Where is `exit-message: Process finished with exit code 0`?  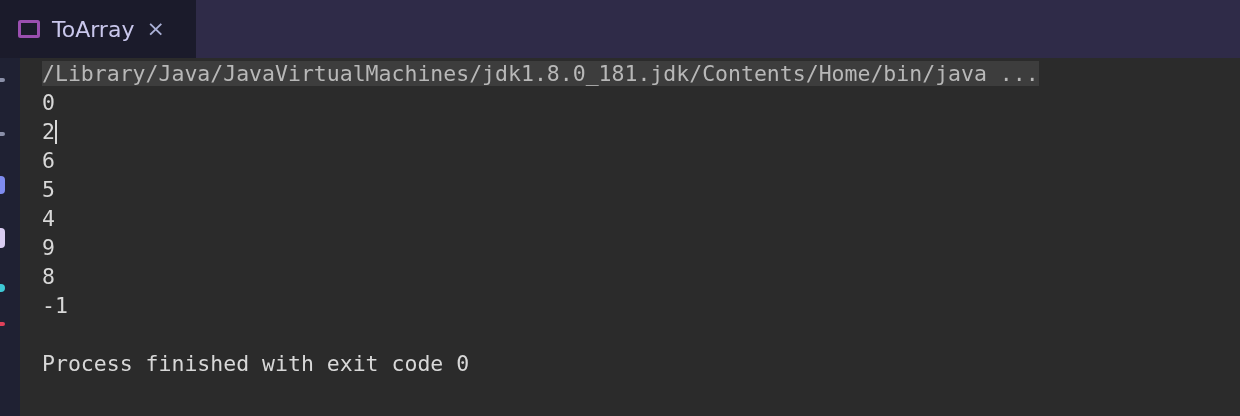 exit-message: Process finished with exit code 0 is located at coordinates (256, 363).